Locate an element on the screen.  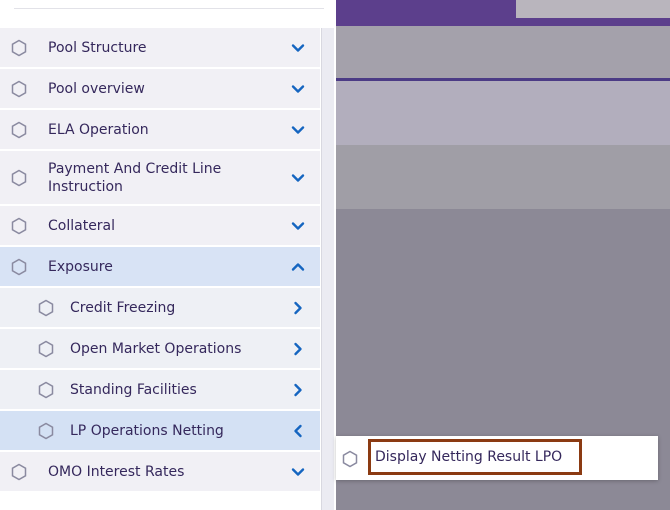
sidebar-subitem-label: Open Market Operations is located at coordinates (156, 348).